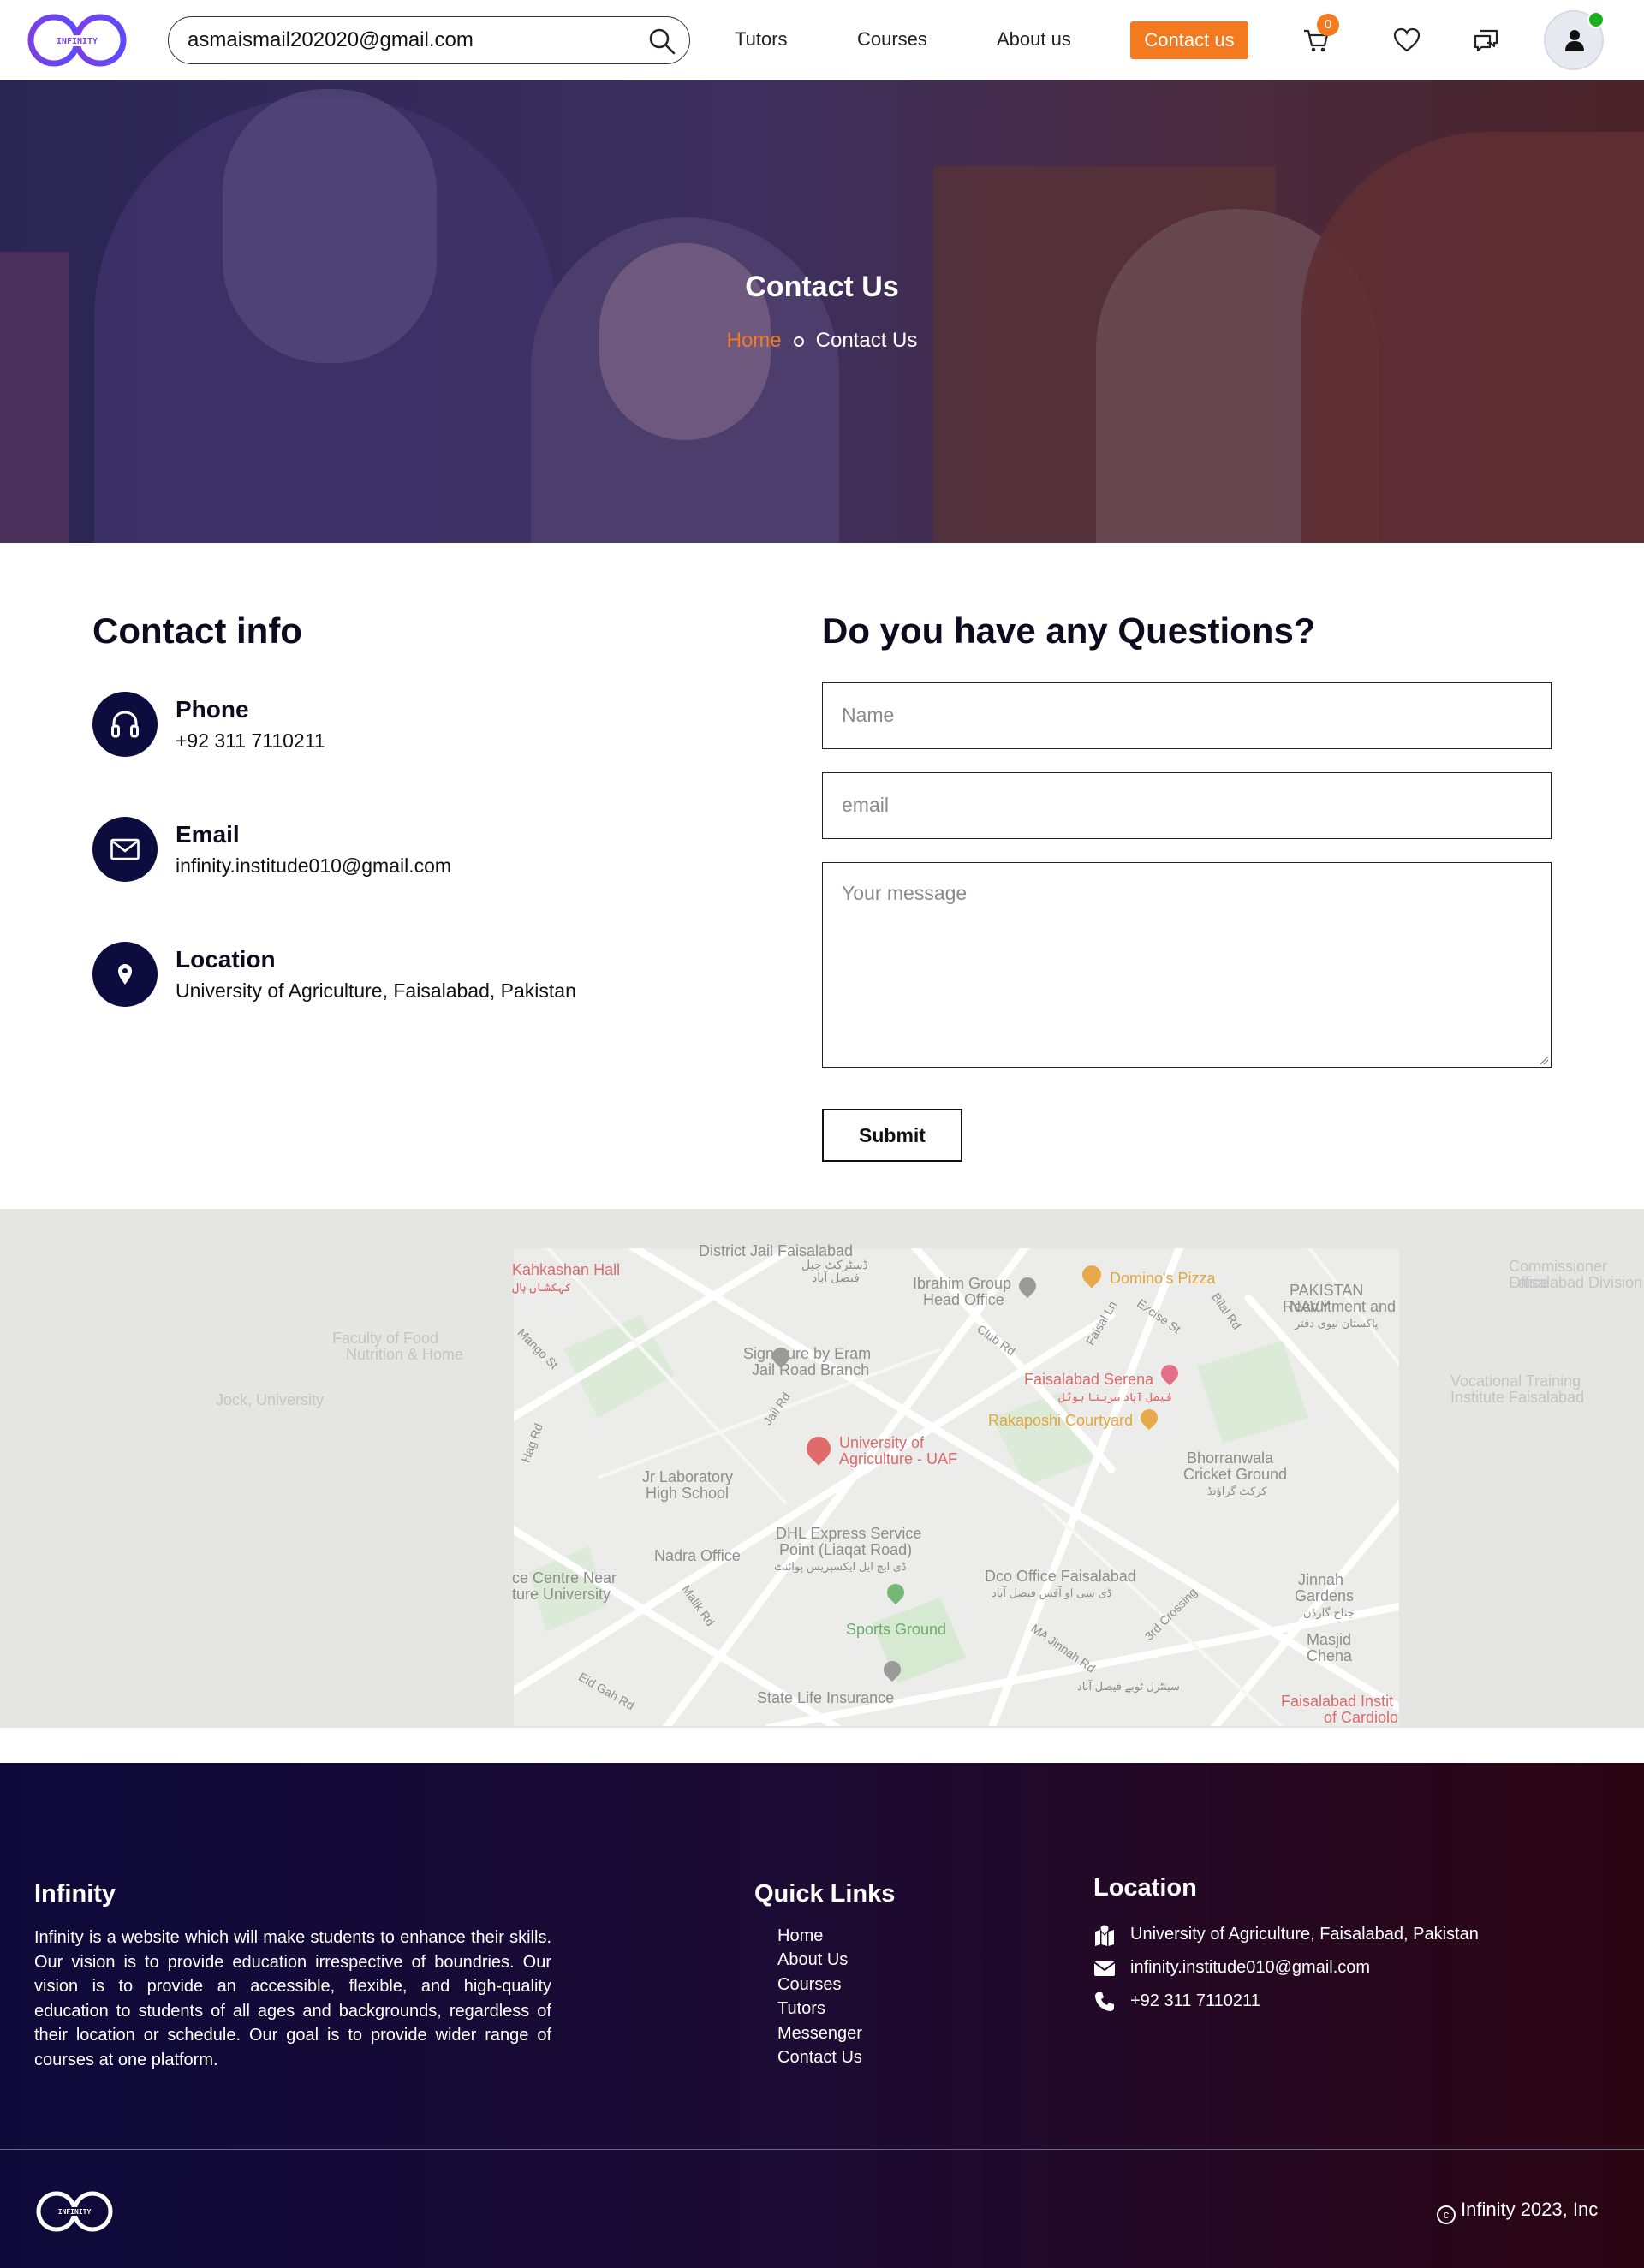 This screenshot has height=2268, width=1644. What do you see at coordinates (1320, 1580) in the screenshot?
I see `map-label: Jinnah` at bounding box center [1320, 1580].